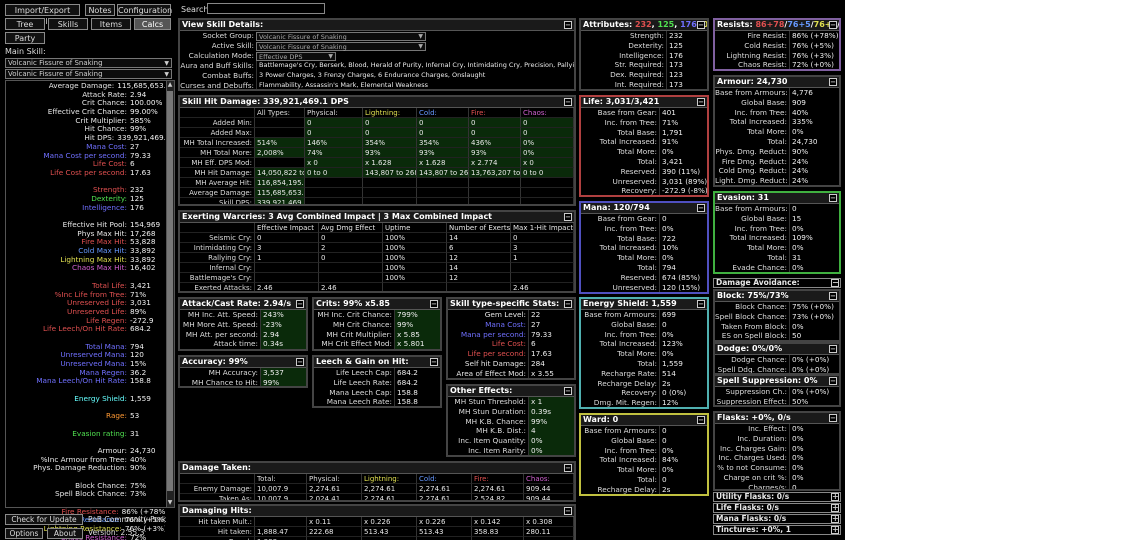 This screenshot has height=540, width=1138. I want to click on tab-calcs: Calcs, so click(152, 24).